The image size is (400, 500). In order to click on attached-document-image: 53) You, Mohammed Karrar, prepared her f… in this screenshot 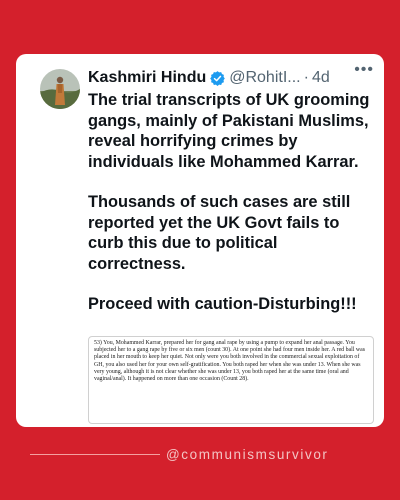, I will do `click(231, 380)`.